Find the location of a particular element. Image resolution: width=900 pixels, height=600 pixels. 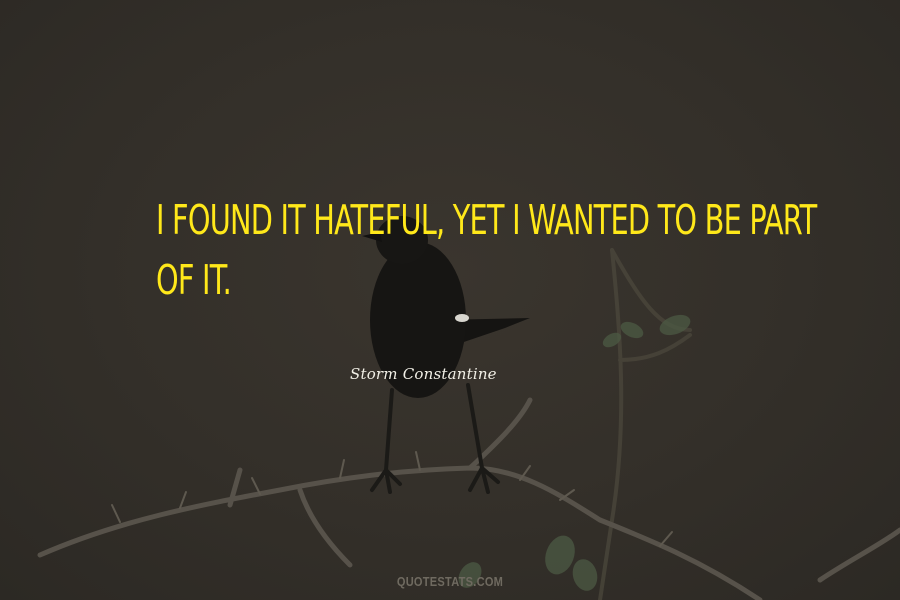

site-watermark: QUOTESTATS.COM is located at coordinates (450, 581).